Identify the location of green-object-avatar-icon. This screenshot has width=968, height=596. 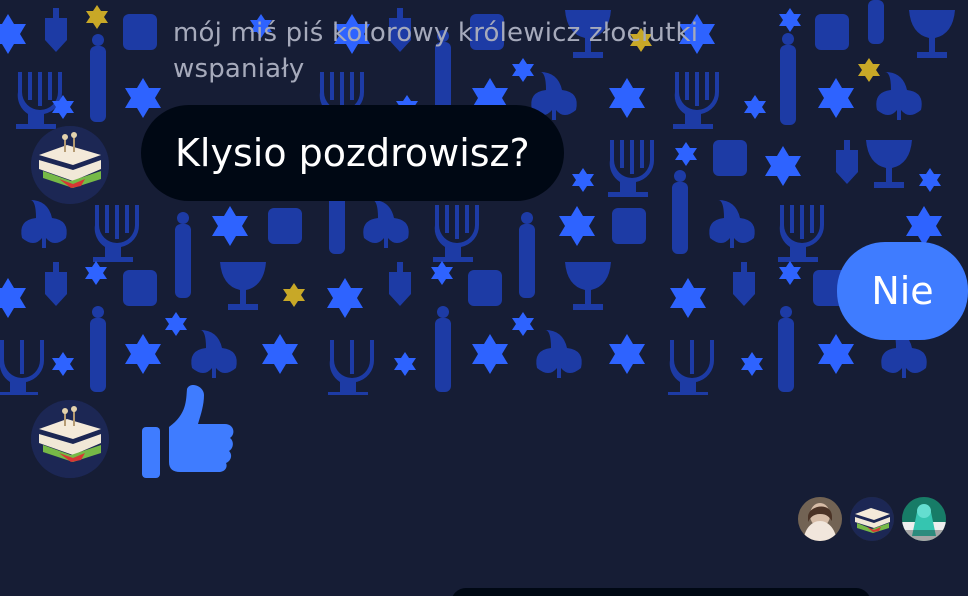
(924, 519).